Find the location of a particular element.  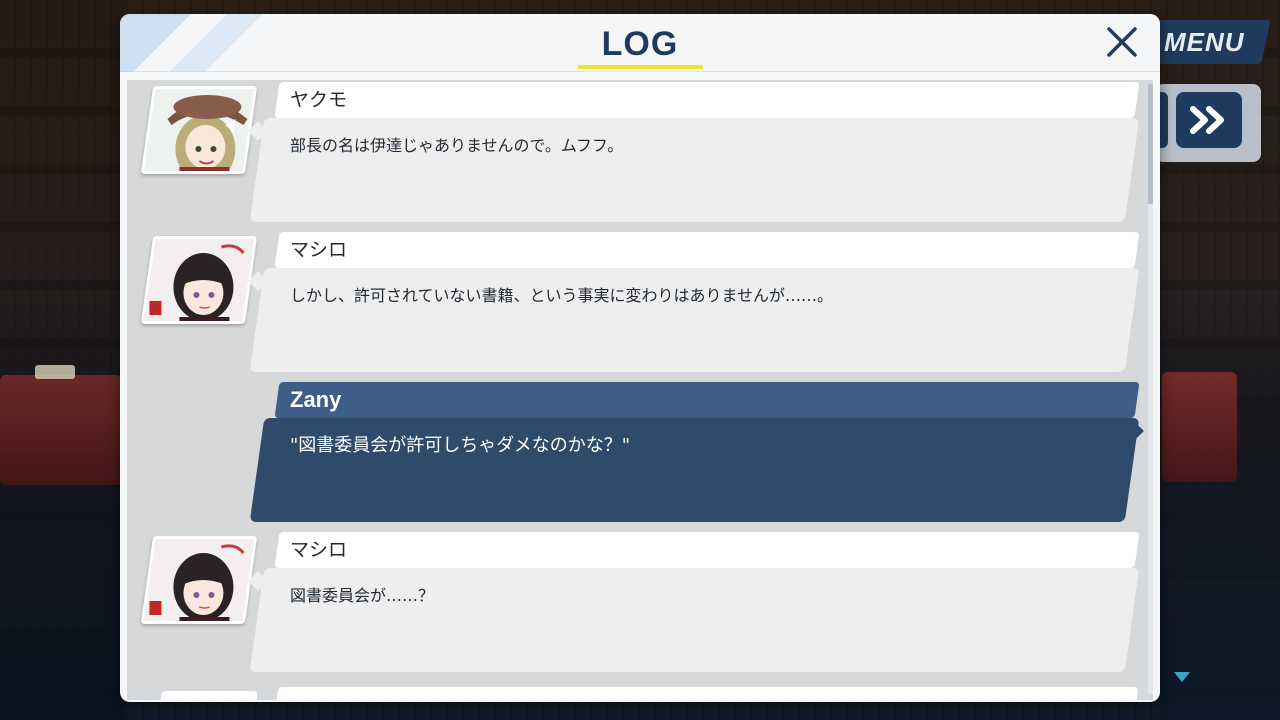

background-sofa is located at coordinates (61, 430).